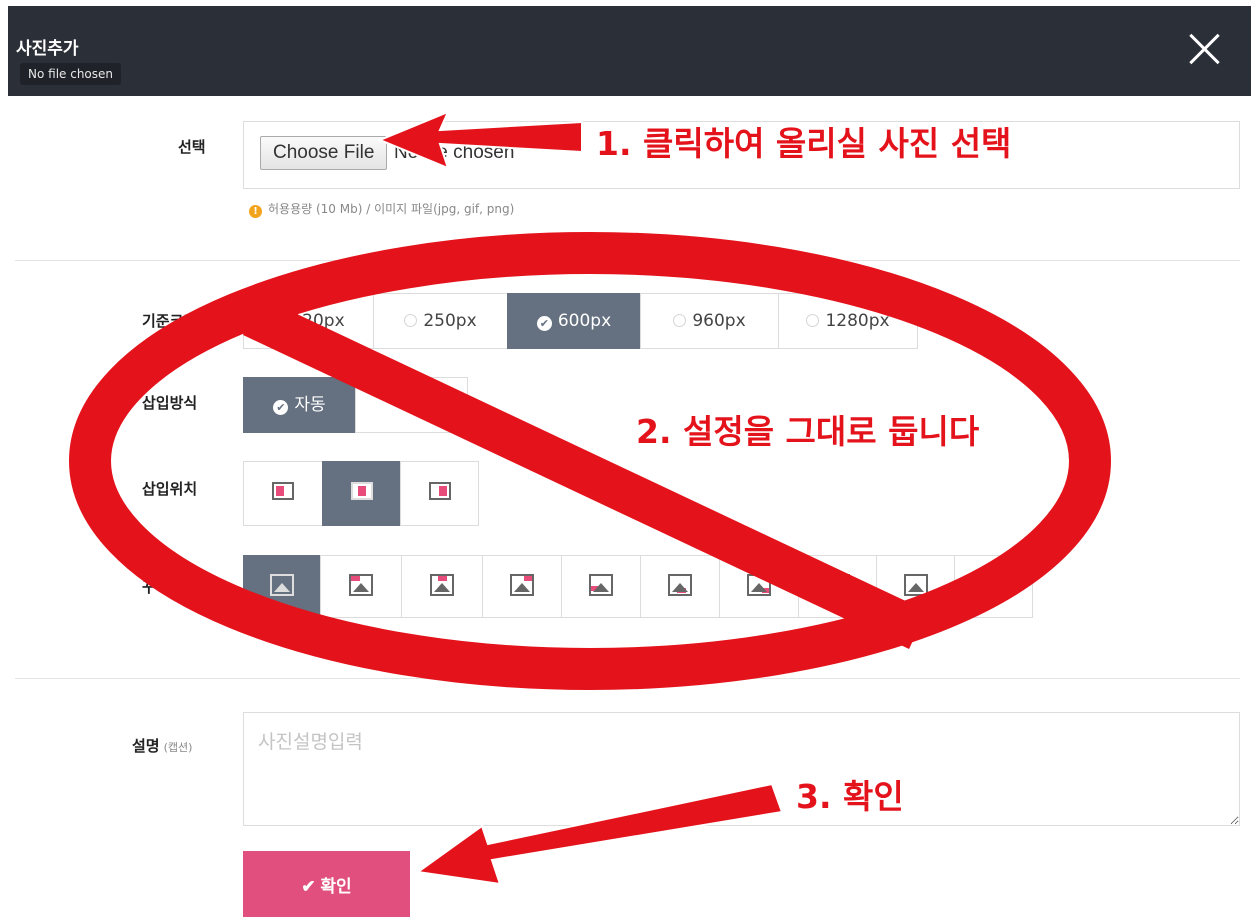 This screenshot has width=1251, height=917. Describe the element at coordinates (310, 405) in the screenshot. I see `insert-method-auto-label: 자동` at that location.